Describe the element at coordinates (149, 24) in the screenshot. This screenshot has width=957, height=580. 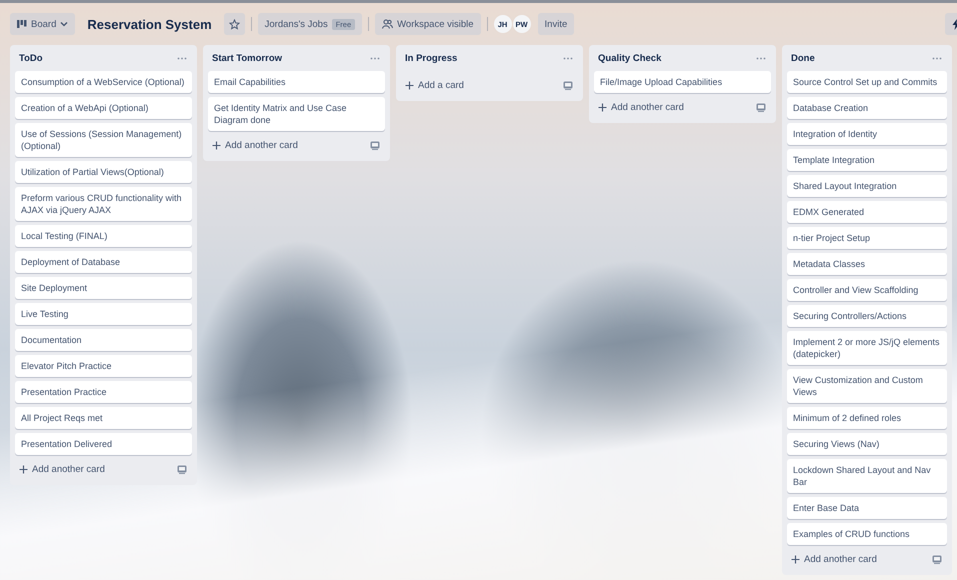
I see `board-title: Reservation System` at that location.